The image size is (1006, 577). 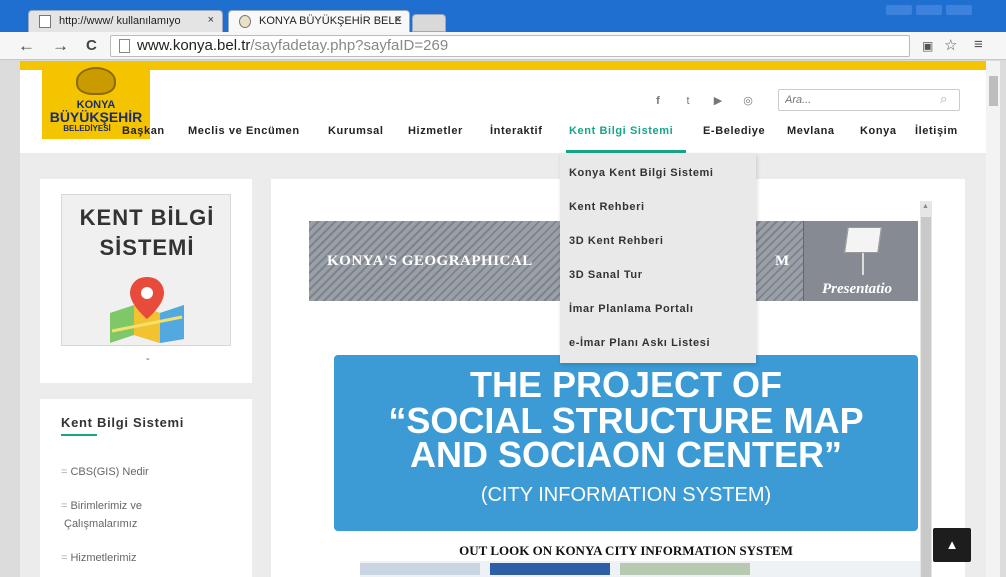 What do you see at coordinates (899, 10) in the screenshot?
I see `minimize-button` at bounding box center [899, 10].